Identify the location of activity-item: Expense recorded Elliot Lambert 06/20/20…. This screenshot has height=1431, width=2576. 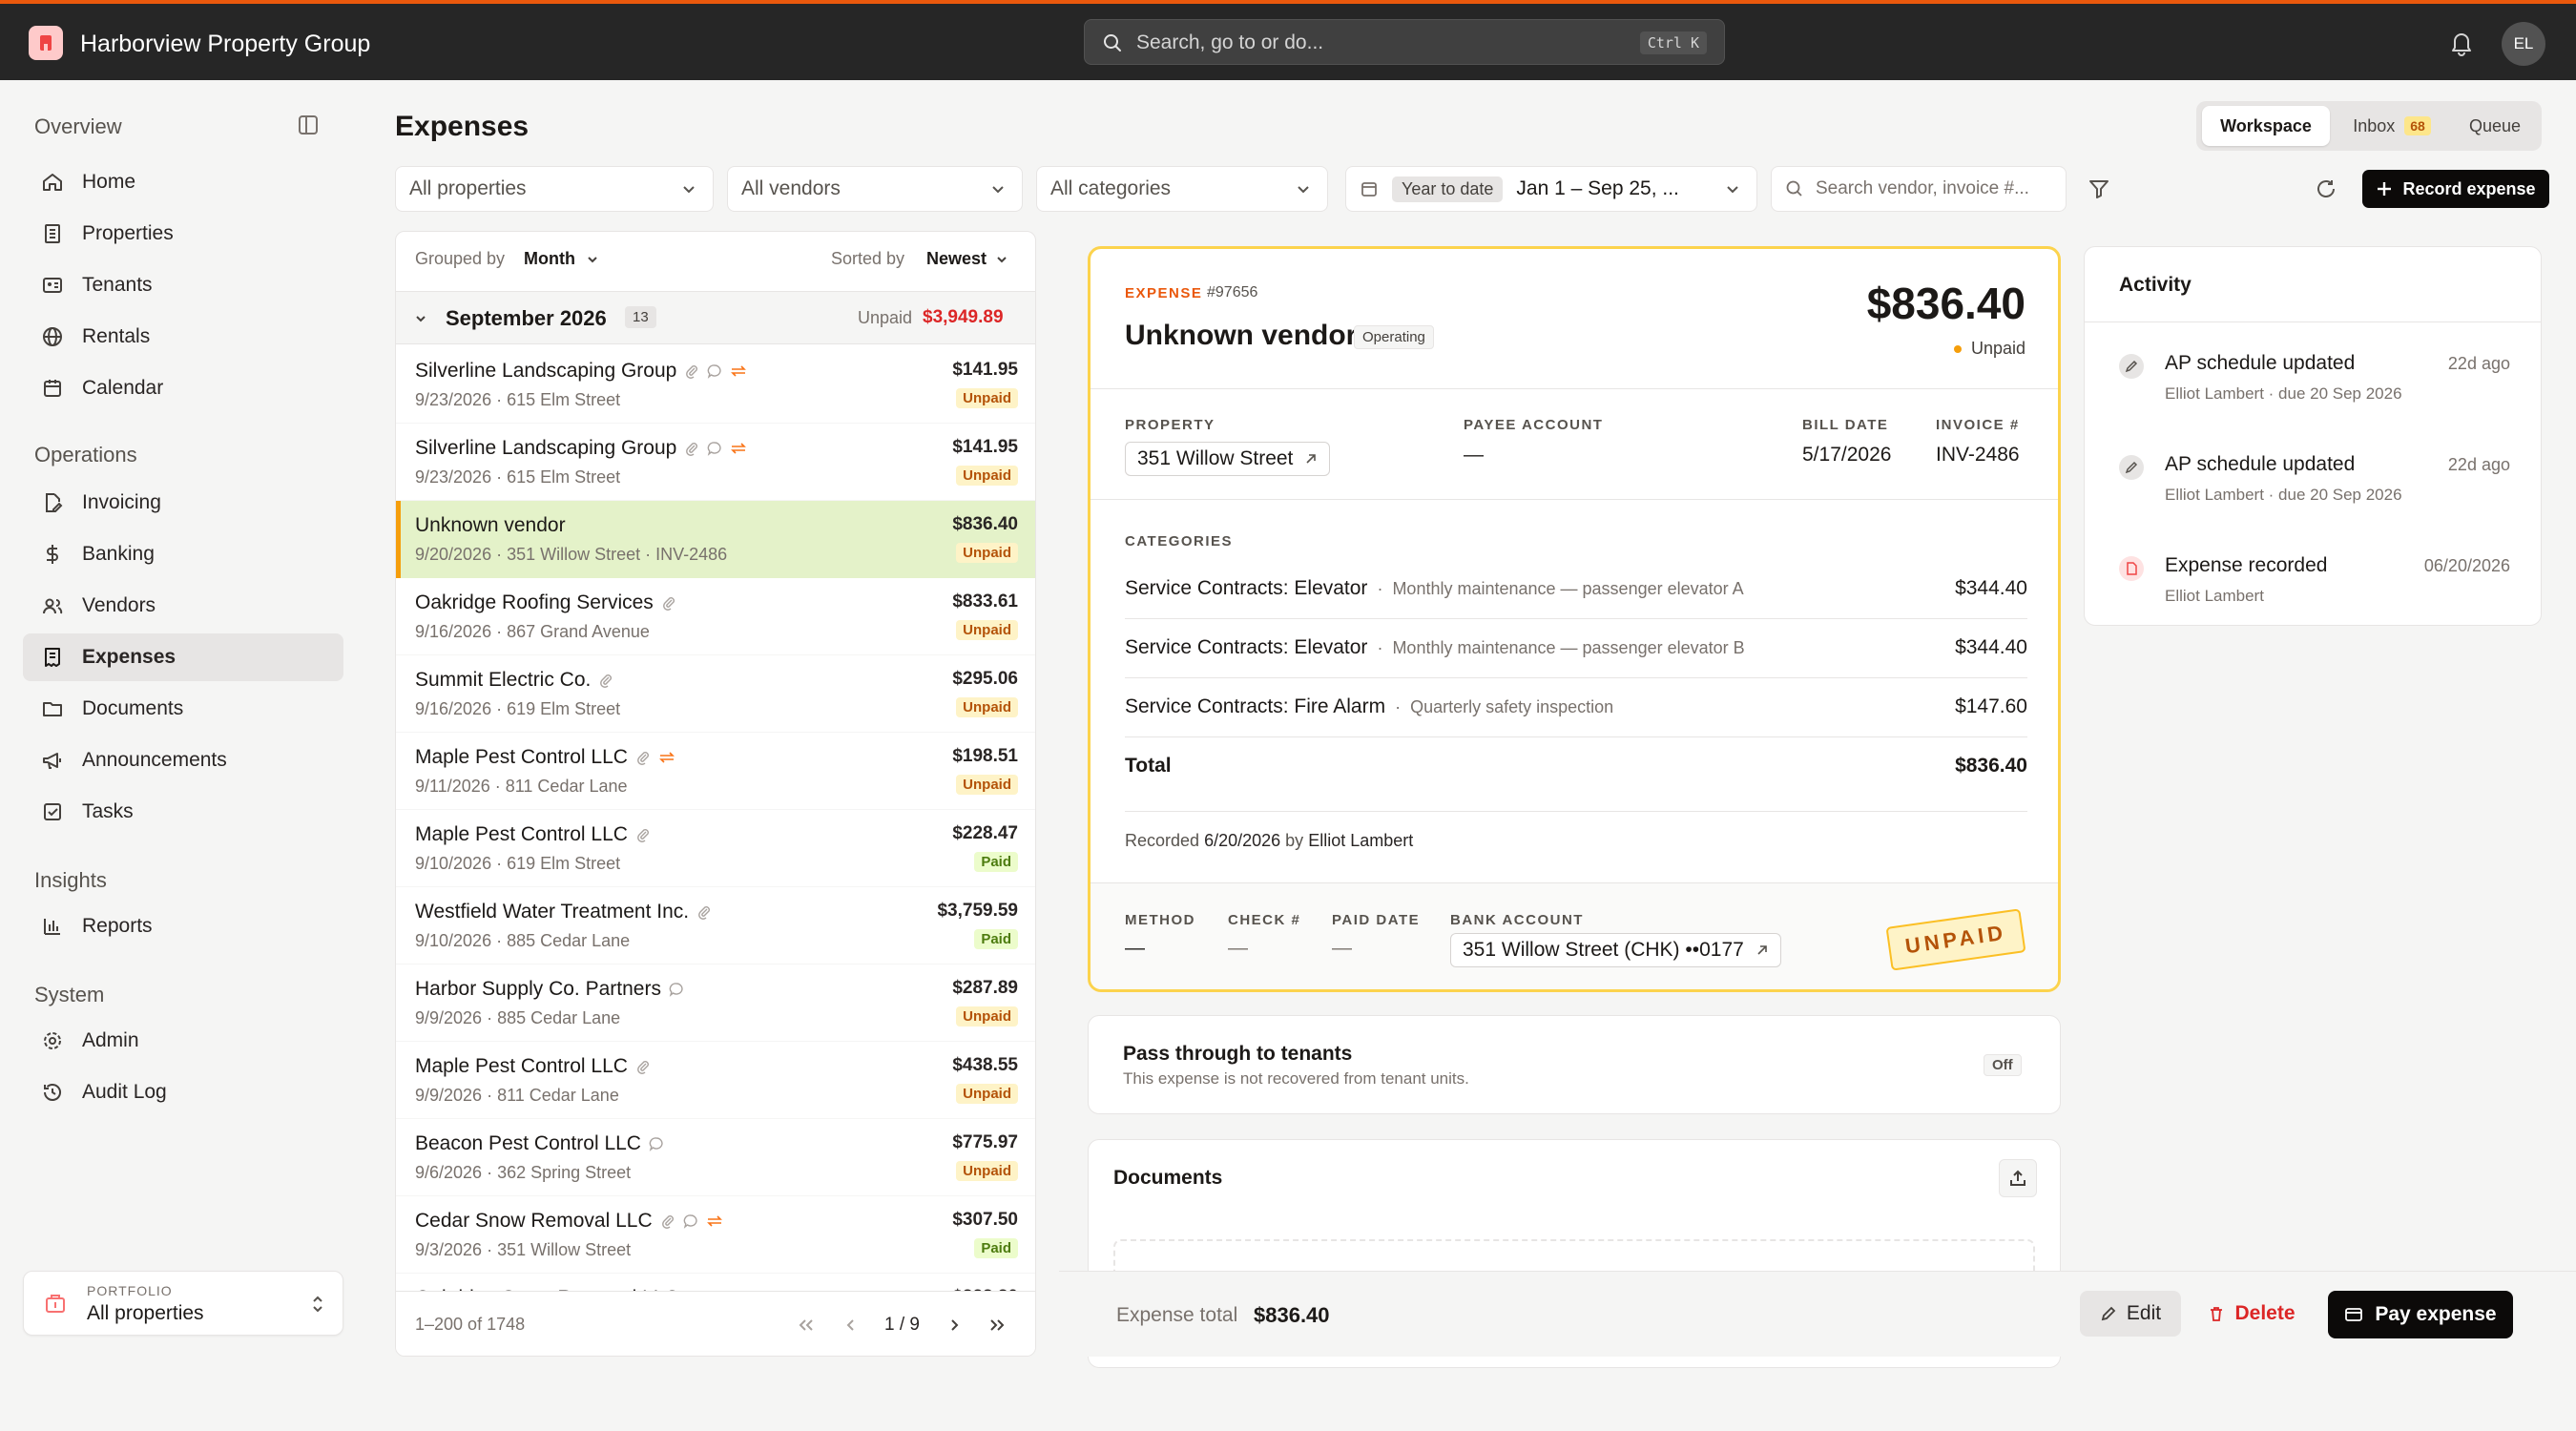
(2314, 582).